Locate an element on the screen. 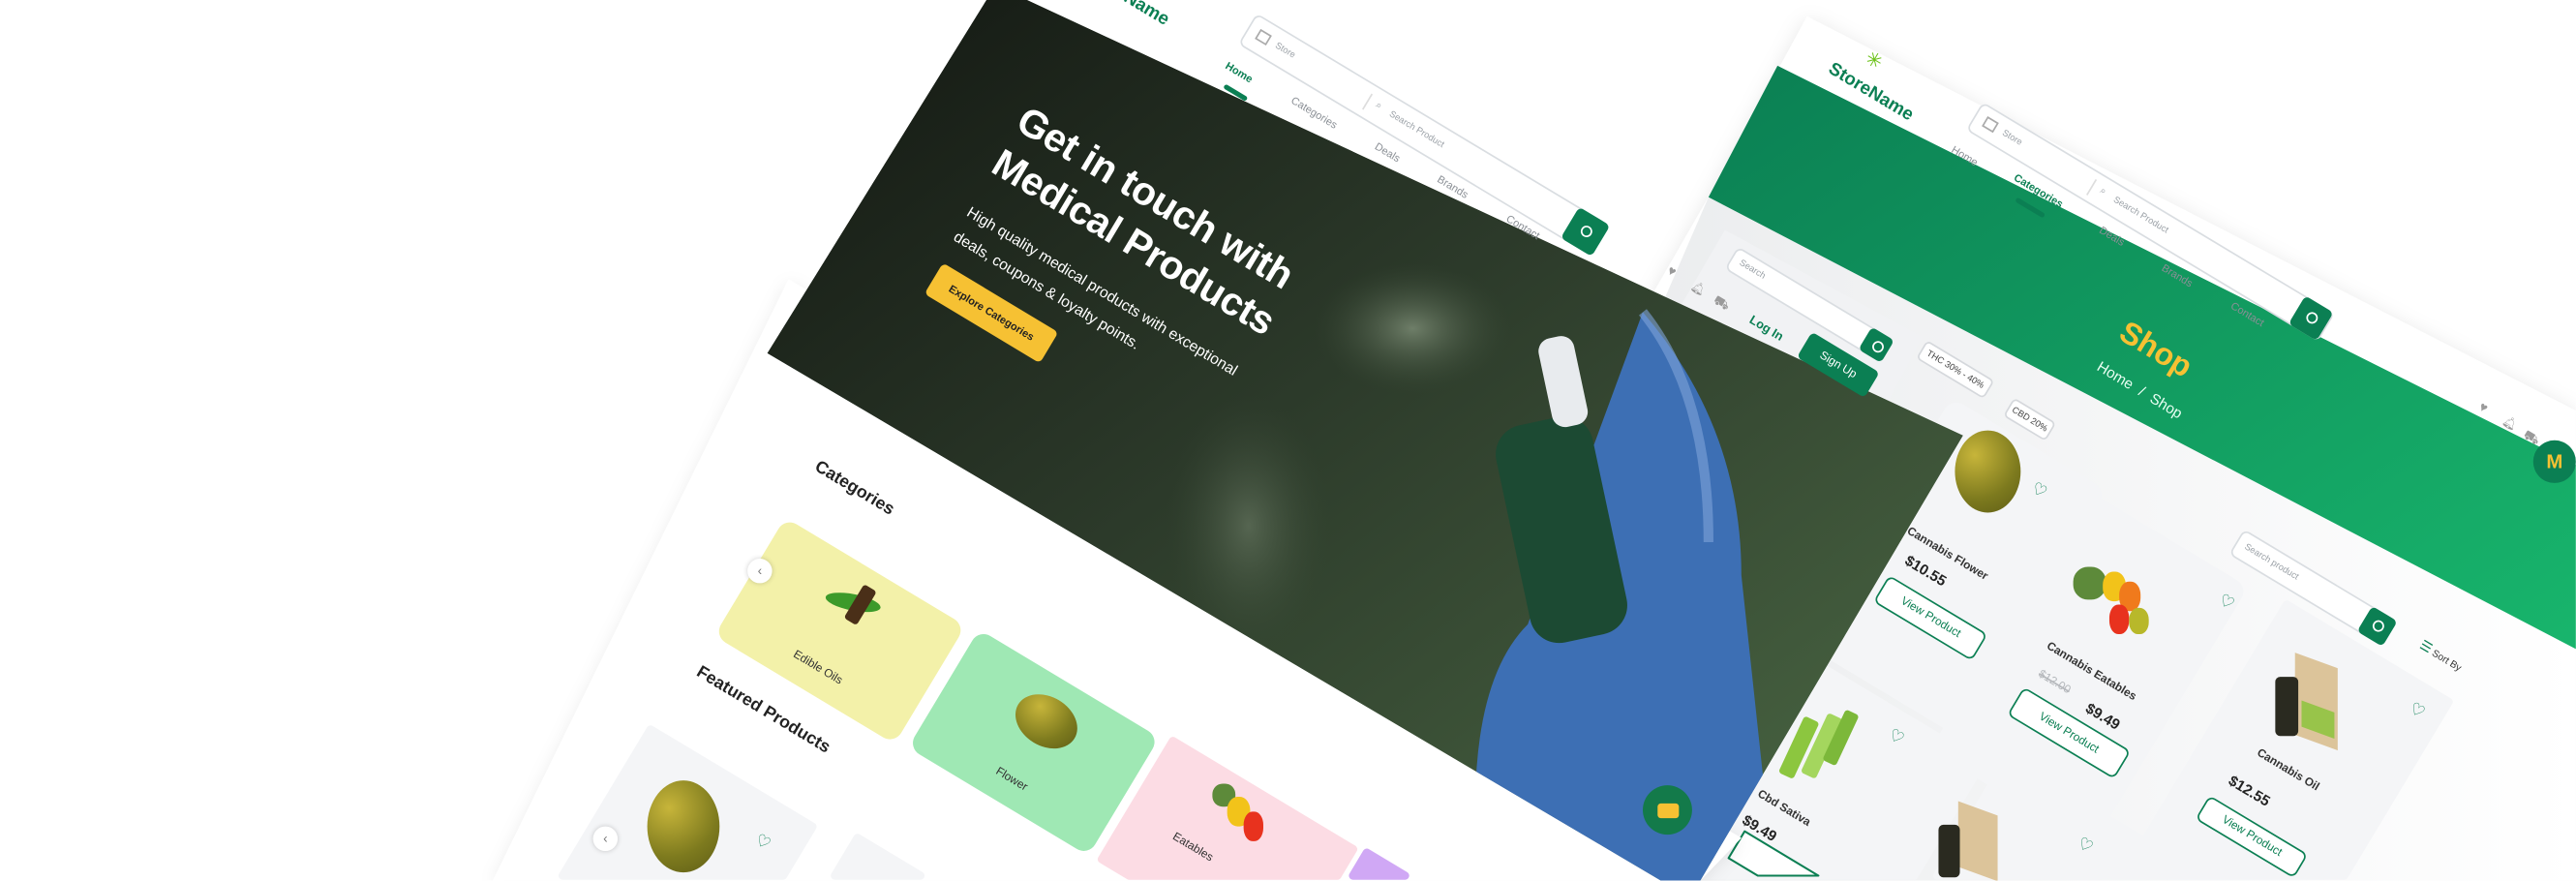 The height and width of the screenshot is (881, 2576). flower-image is located at coordinates (1046, 721).